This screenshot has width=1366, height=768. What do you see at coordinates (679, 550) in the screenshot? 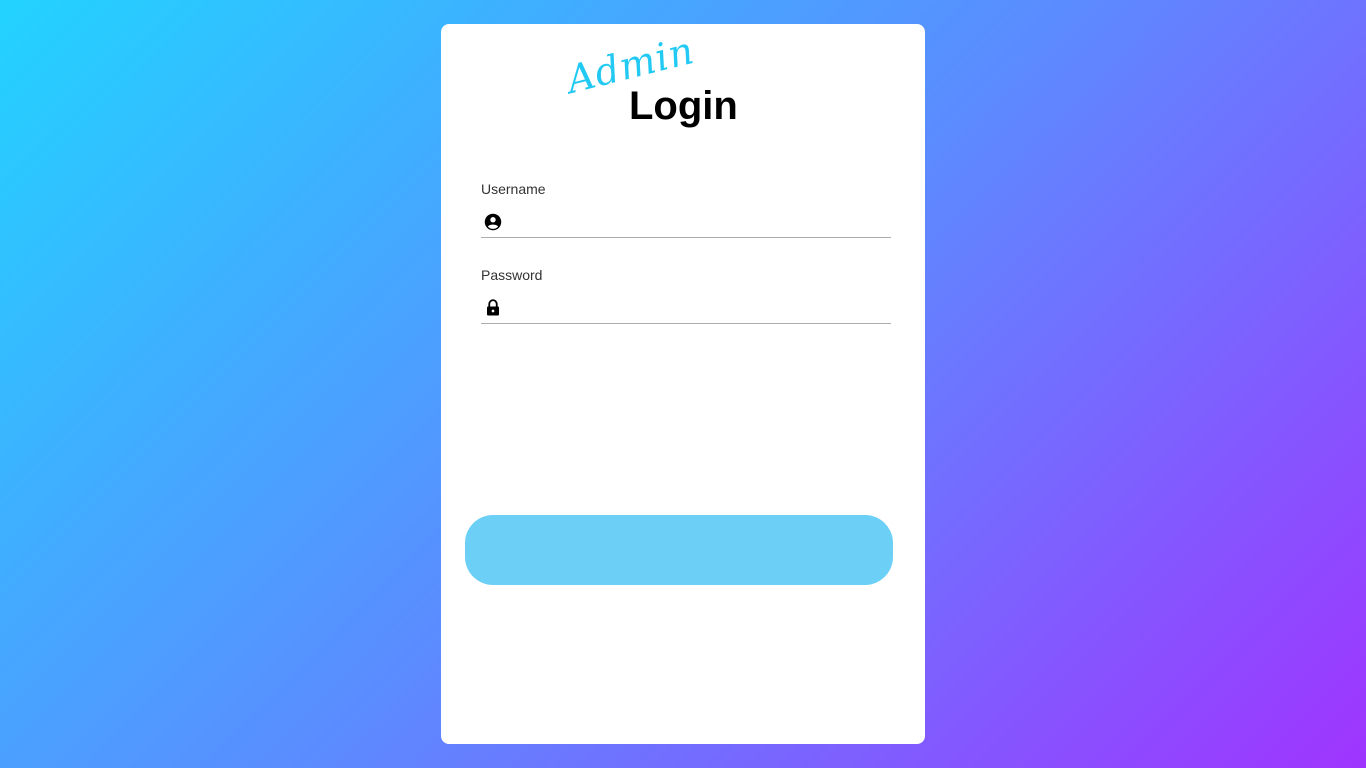
I see `login-button` at bounding box center [679, 550].